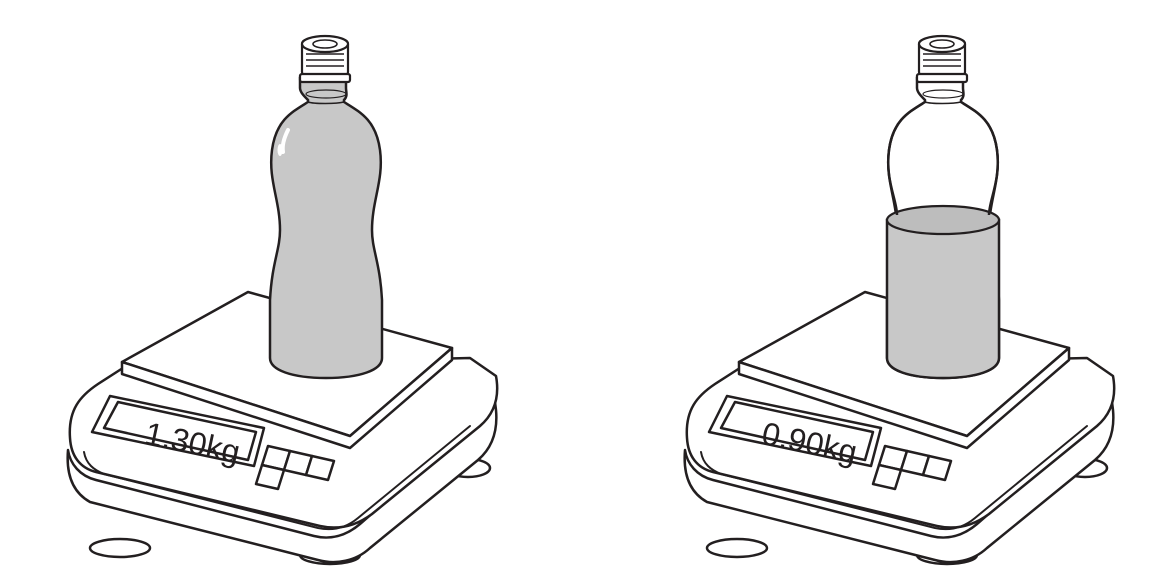  What do you see at coordinates (943, 220) in the screenshot?
I see `liquid-surface-right` at bounding box center [943, 220].